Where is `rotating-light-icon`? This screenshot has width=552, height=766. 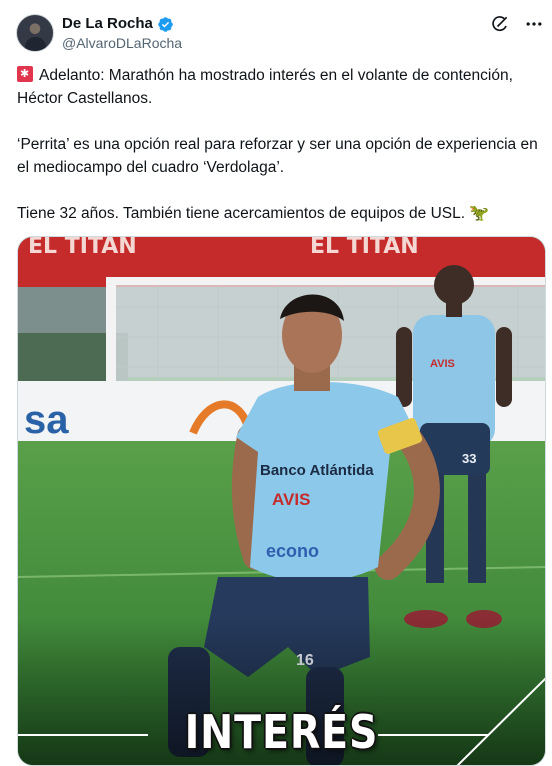
rotating-light-icon is located at coordinates (25, 74).